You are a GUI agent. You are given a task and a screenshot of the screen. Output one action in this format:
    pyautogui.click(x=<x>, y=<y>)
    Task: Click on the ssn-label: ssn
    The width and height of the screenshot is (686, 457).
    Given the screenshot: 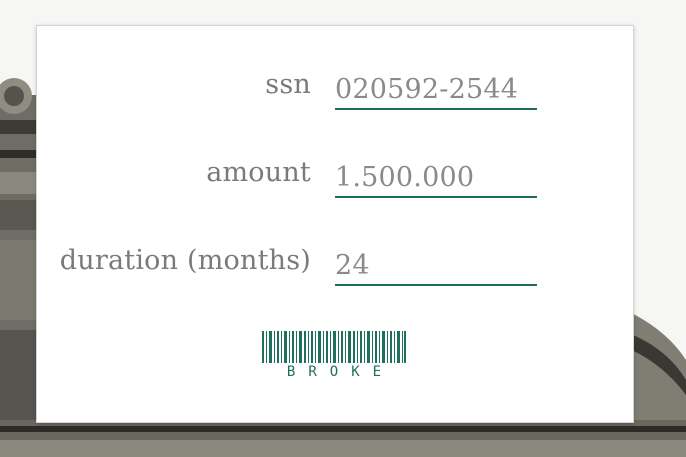 What is the action you would take?
    pyautogui.click(x=288, y=84)
    